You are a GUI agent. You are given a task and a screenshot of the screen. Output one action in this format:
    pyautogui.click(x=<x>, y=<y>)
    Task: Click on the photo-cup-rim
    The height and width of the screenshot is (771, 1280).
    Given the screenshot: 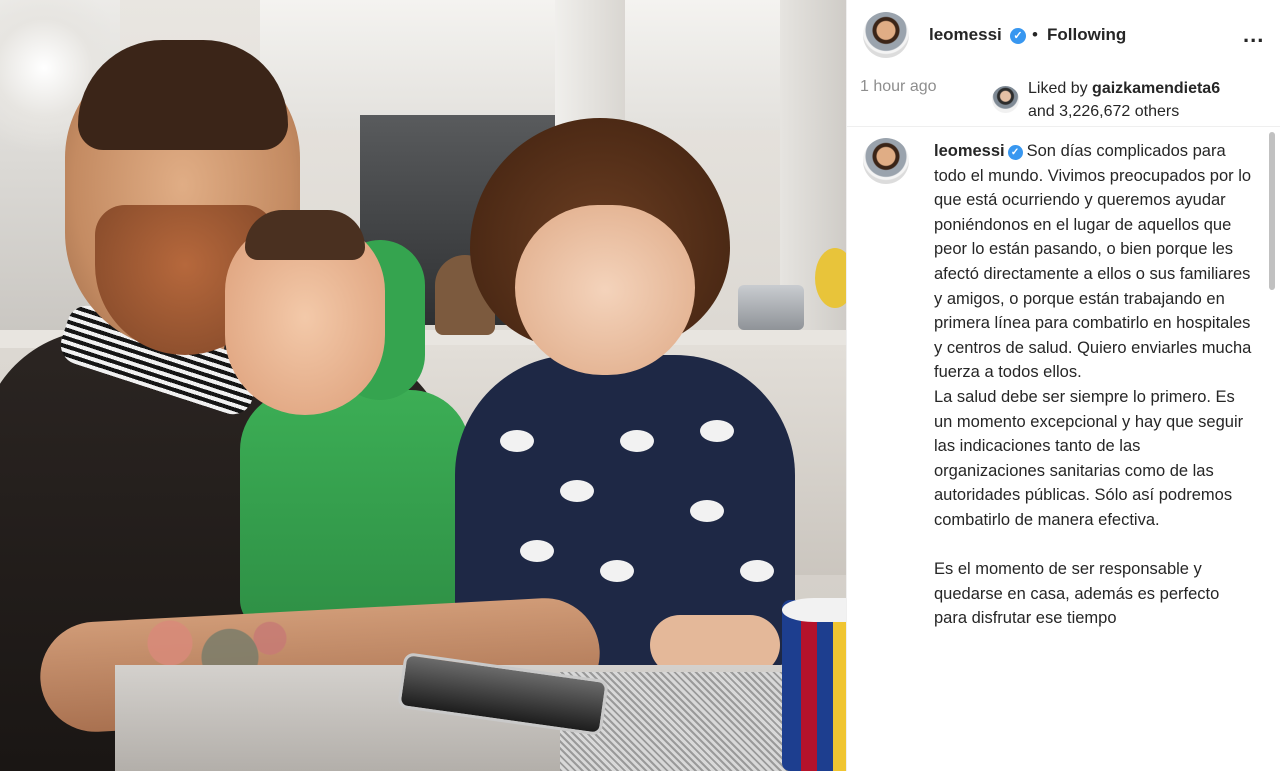 What is the action you would take?
    pyautogui.click(x=814, y=610)
    